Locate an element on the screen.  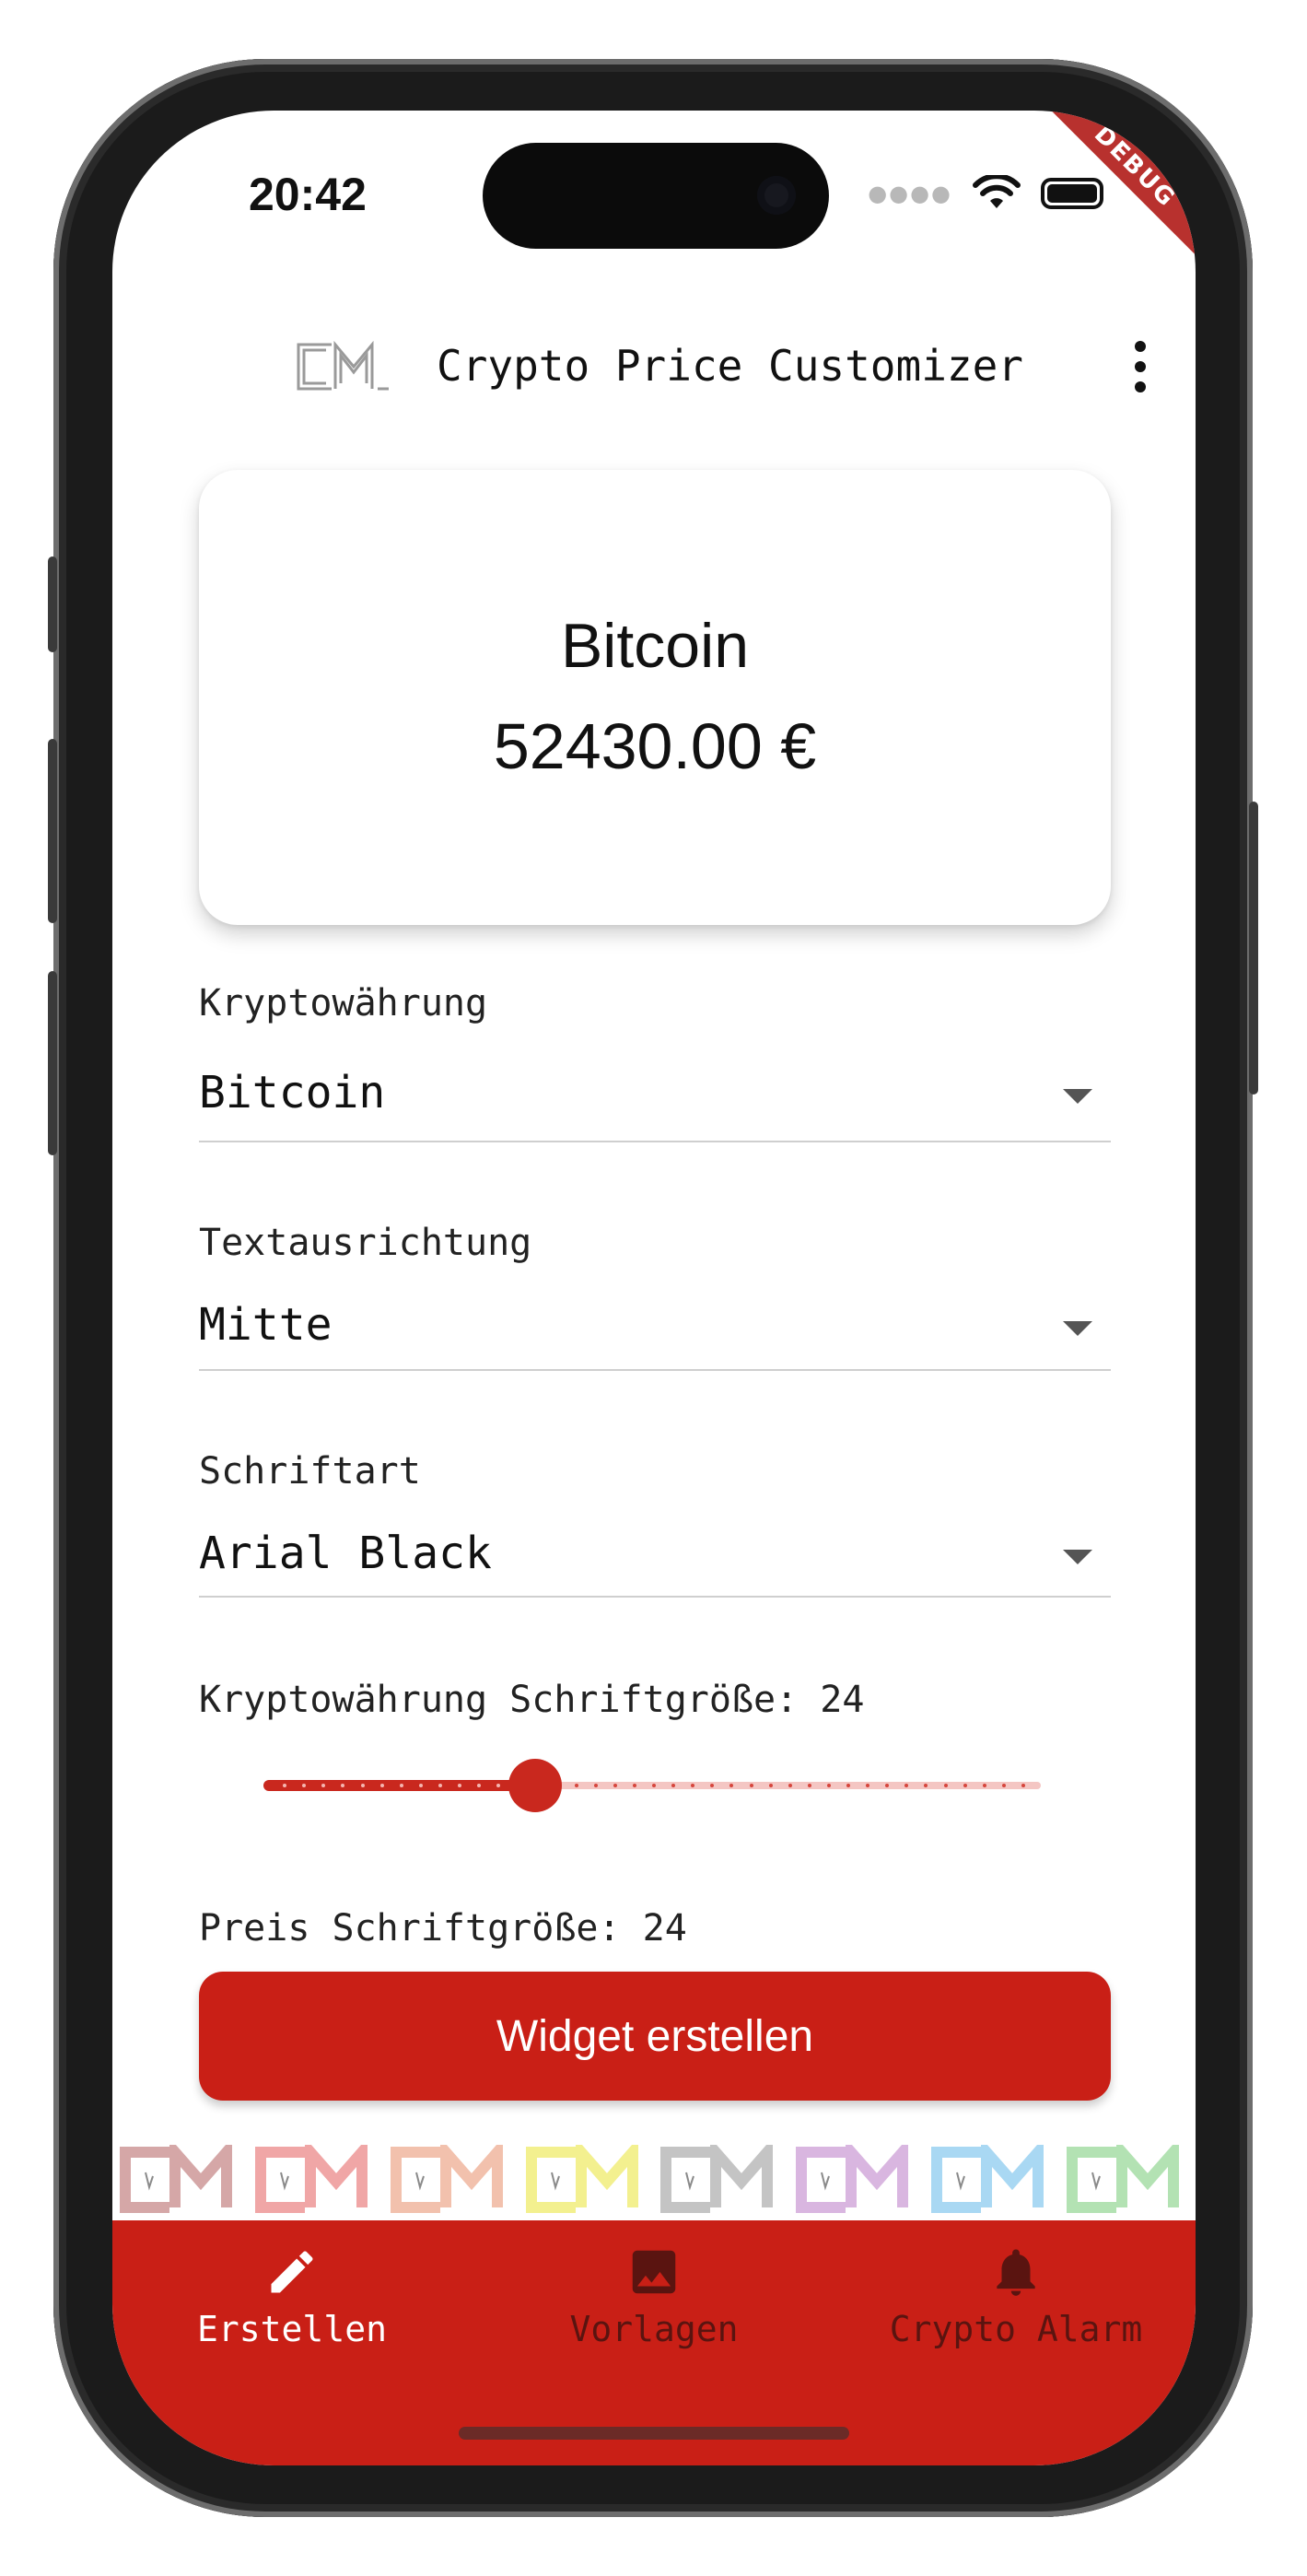
power-button is located at coordinates (1253, 949).